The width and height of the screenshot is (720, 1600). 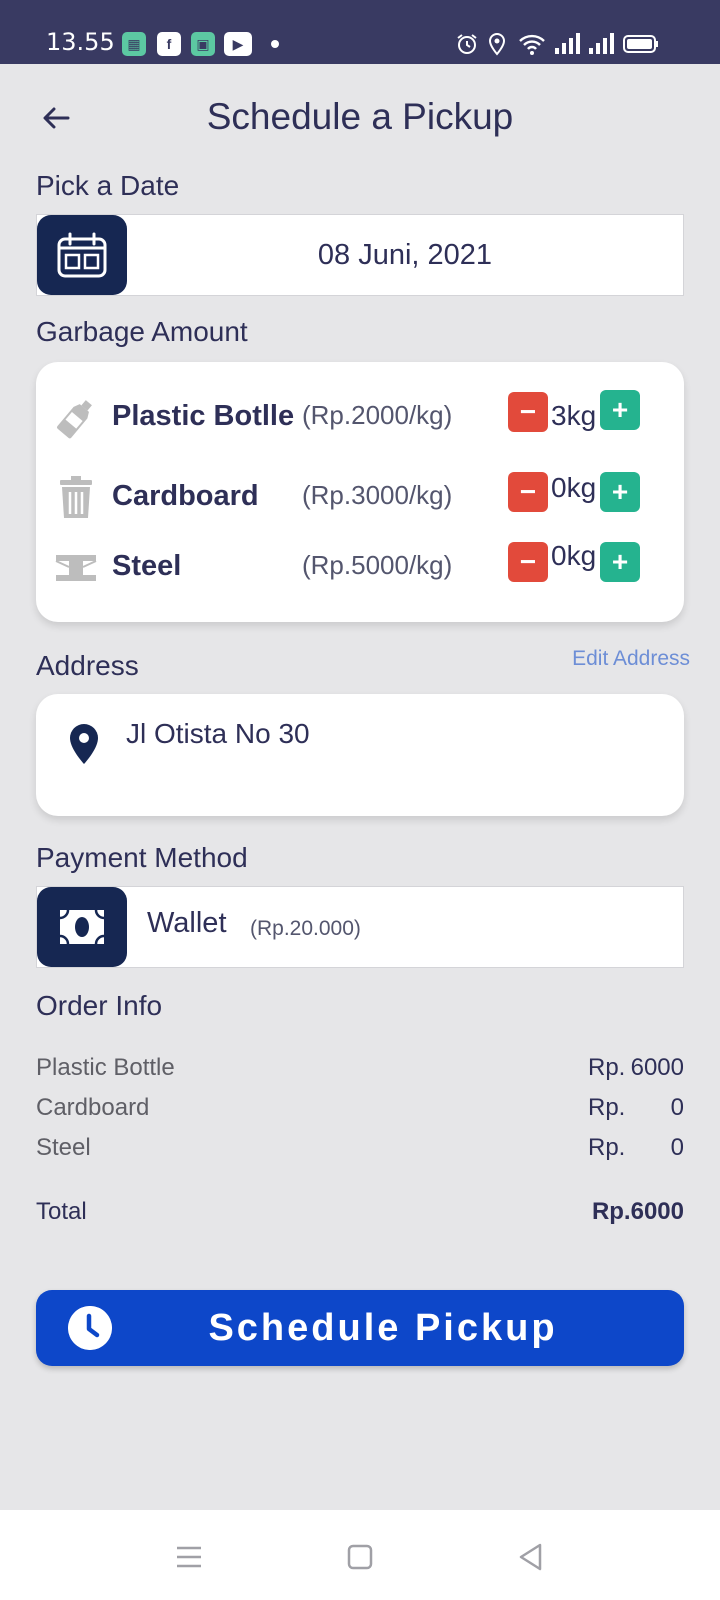 What do you see at coordinates (657, 1067) in the screenshot?
I see `order-item-amount: 6000` at bounding box center [657, 1067].